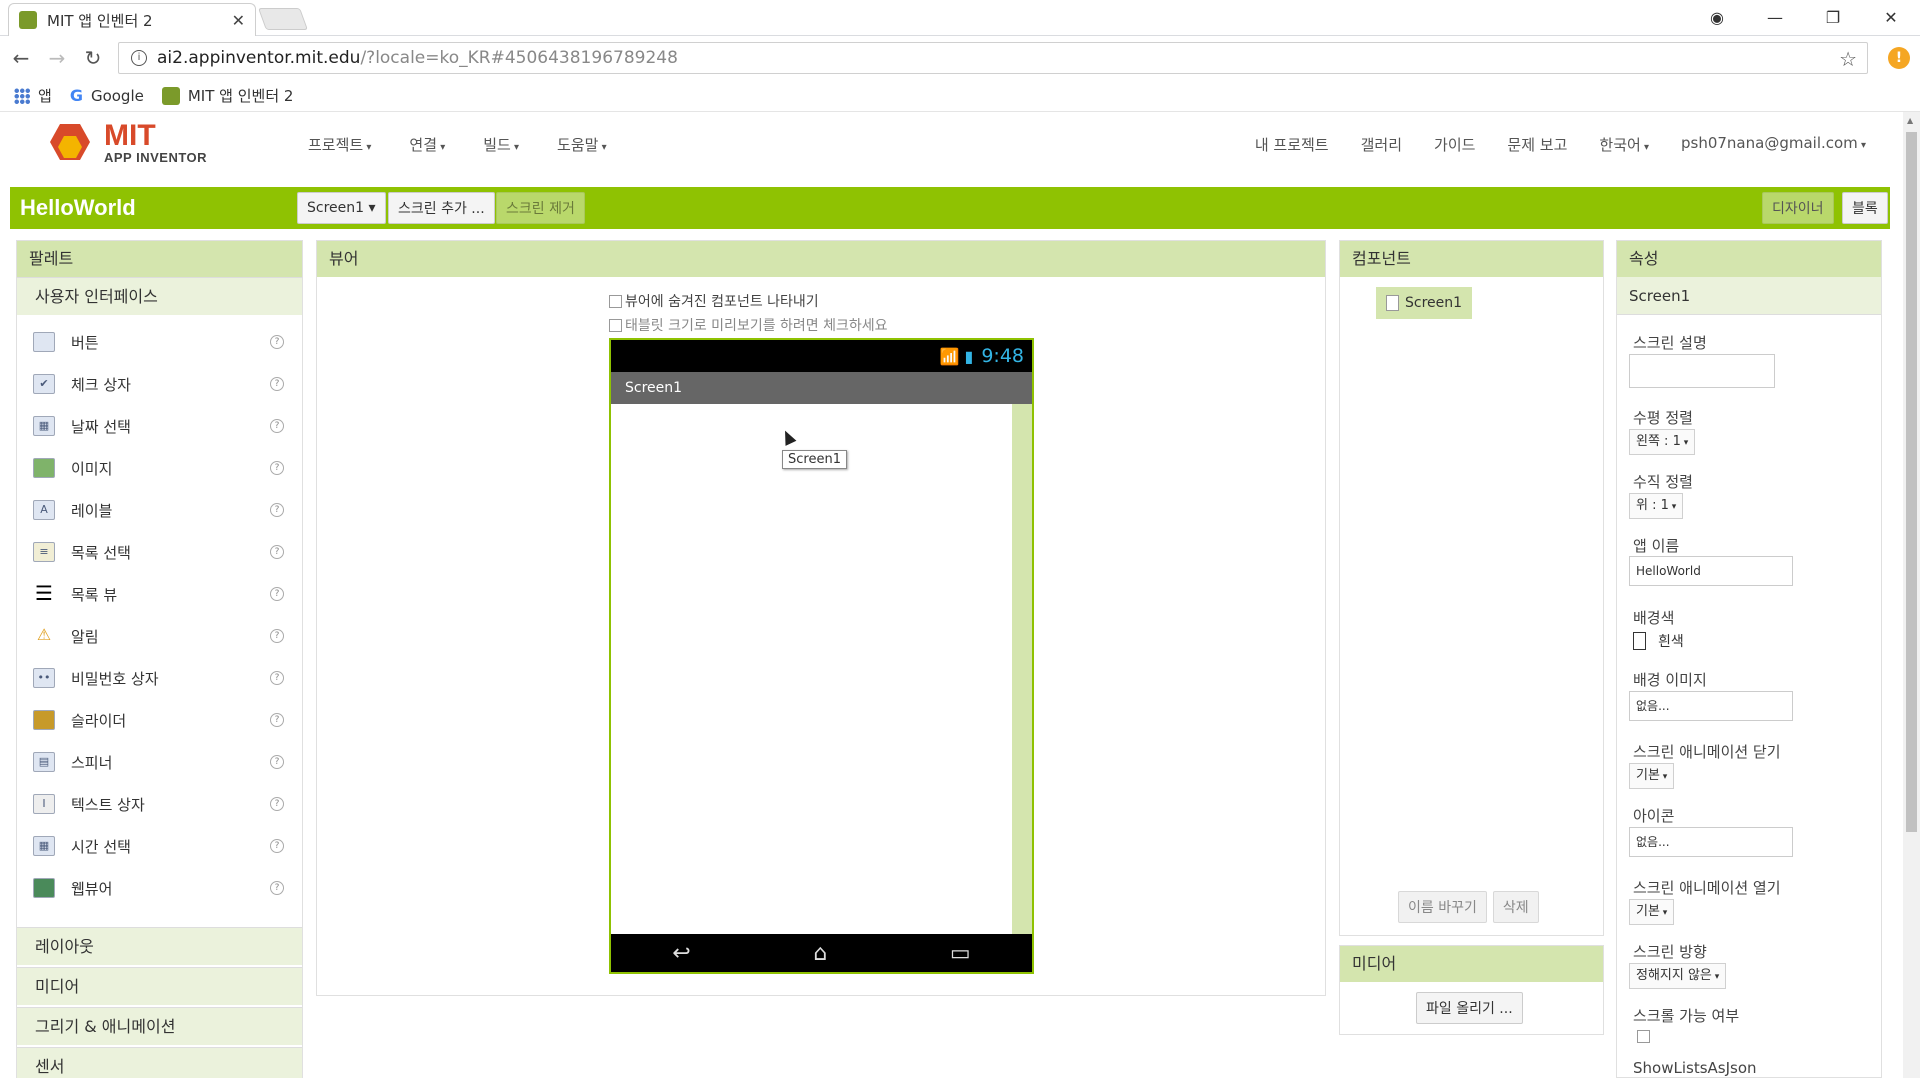 Image resolution: width=1920 pixels, height=1078 pixels. I want to click on update-alert-icon: !, so click(1899, 58).